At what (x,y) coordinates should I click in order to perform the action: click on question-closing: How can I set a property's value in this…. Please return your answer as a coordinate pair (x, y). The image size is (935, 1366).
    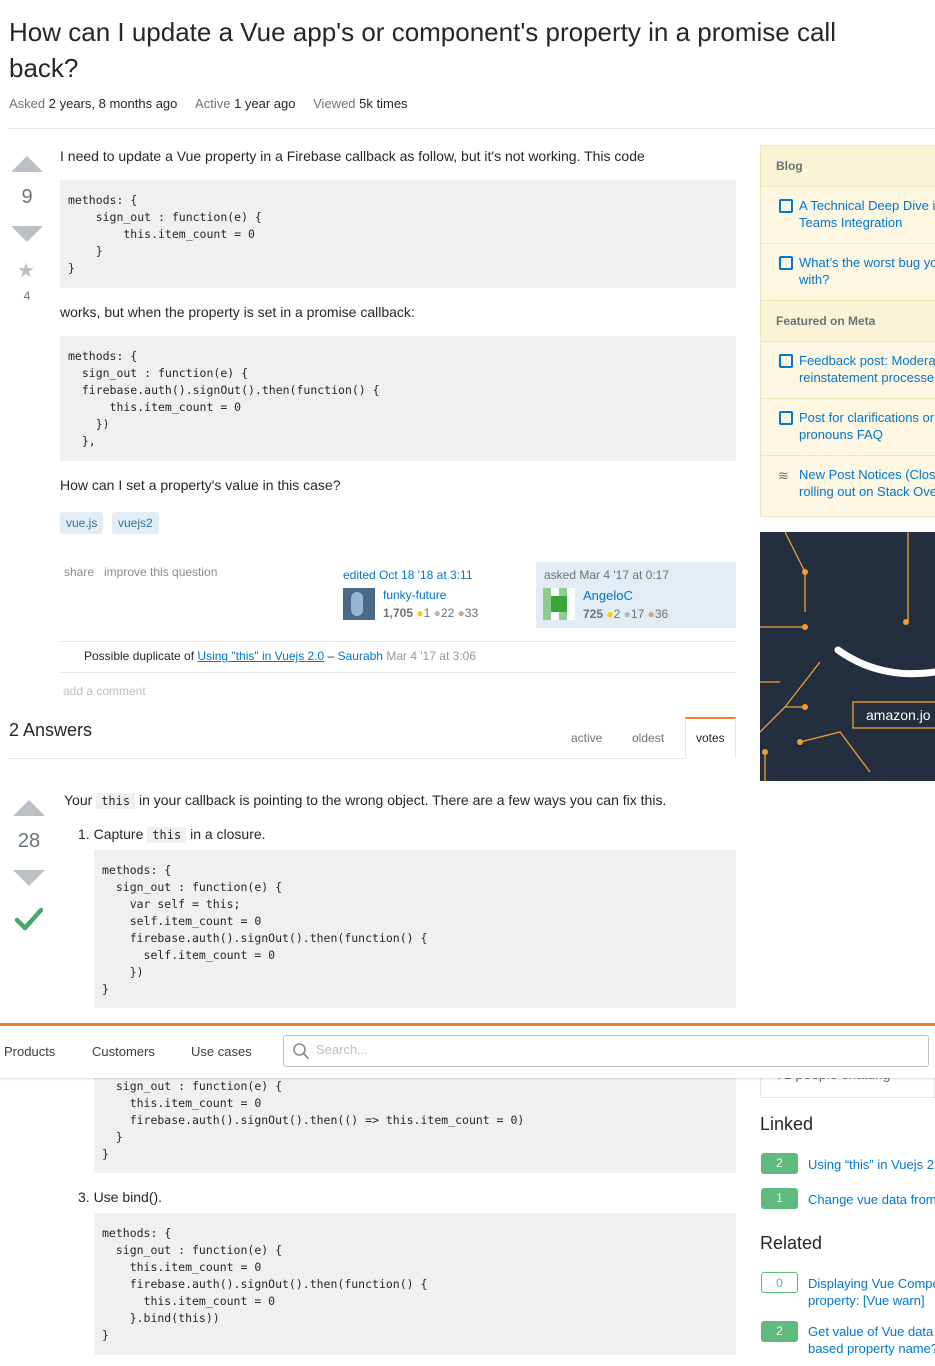
    Looking at the image, I should click on (200, 485).